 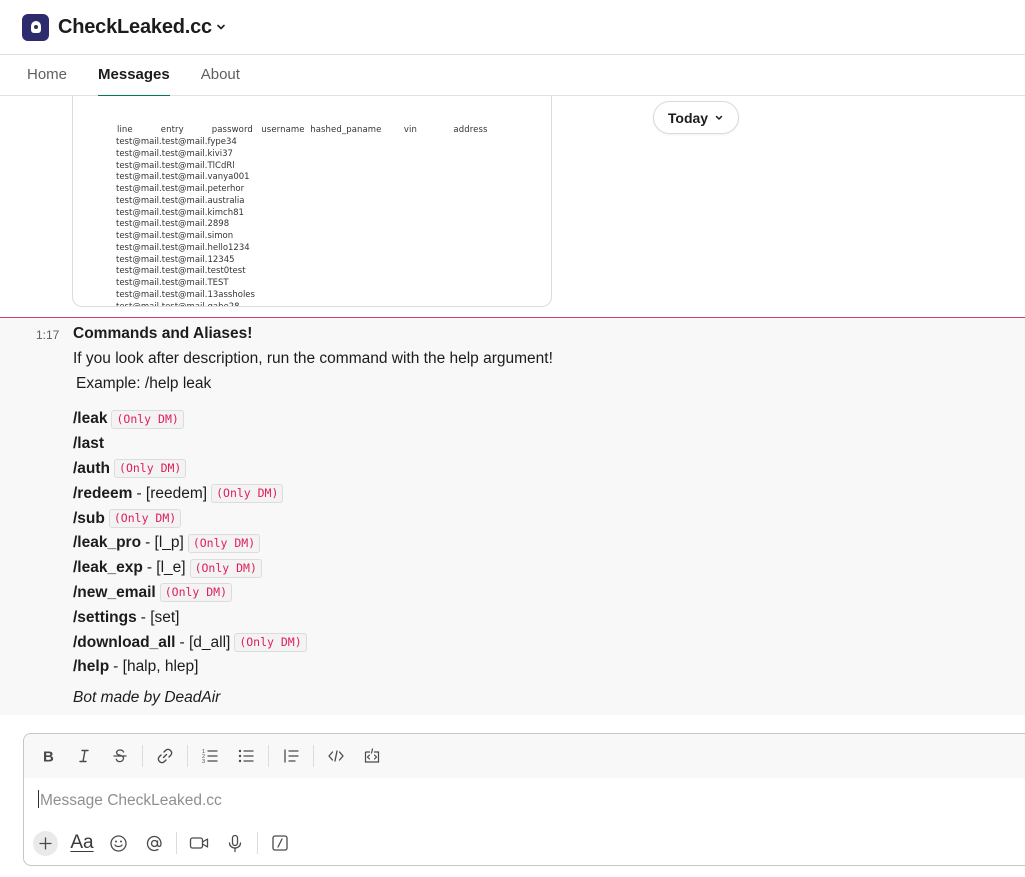 I want to click on slash-command-icon, so click(x=280, y=843).